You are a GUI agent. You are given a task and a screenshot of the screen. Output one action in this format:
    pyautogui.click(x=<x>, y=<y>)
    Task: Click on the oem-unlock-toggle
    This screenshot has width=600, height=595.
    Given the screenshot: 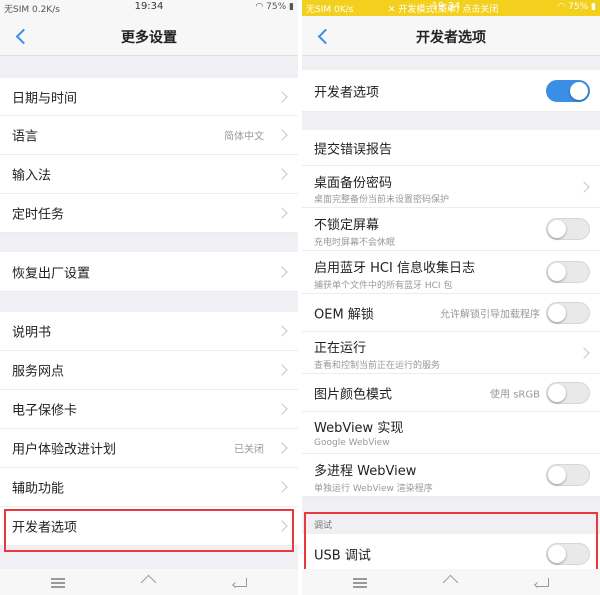 What is the action you would take?
    pyautogui.click(x=568, y=312)
    